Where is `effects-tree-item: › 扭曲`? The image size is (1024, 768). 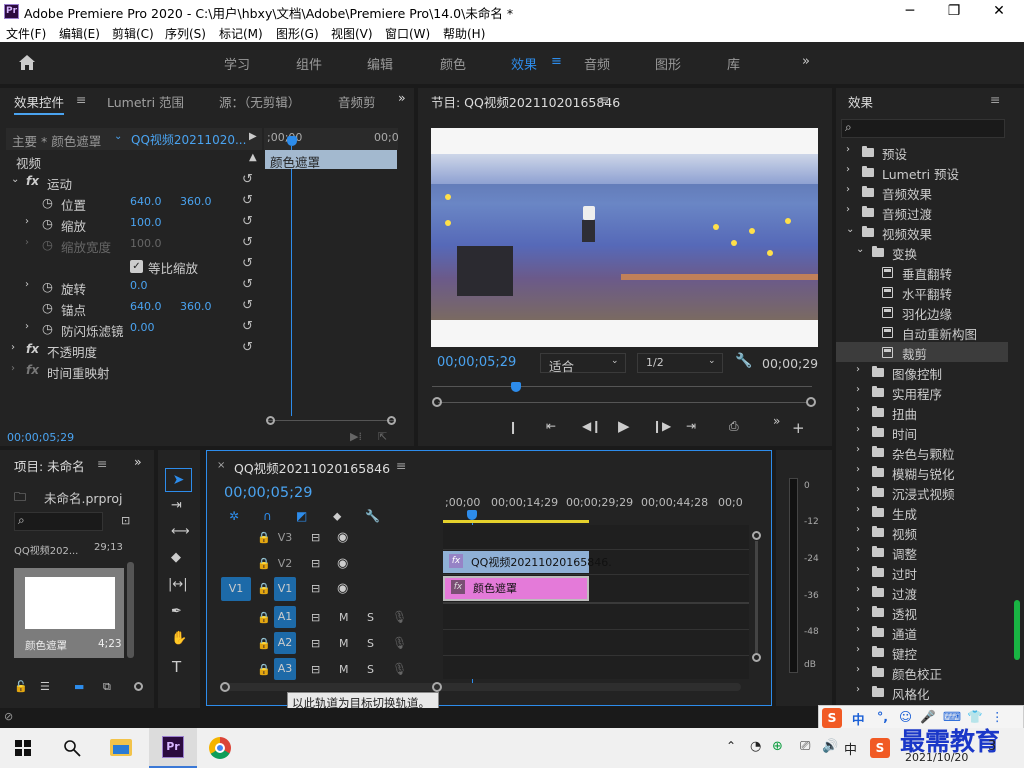 effects-tree-item: › 扭曲 is located at coordinates (922, 412).